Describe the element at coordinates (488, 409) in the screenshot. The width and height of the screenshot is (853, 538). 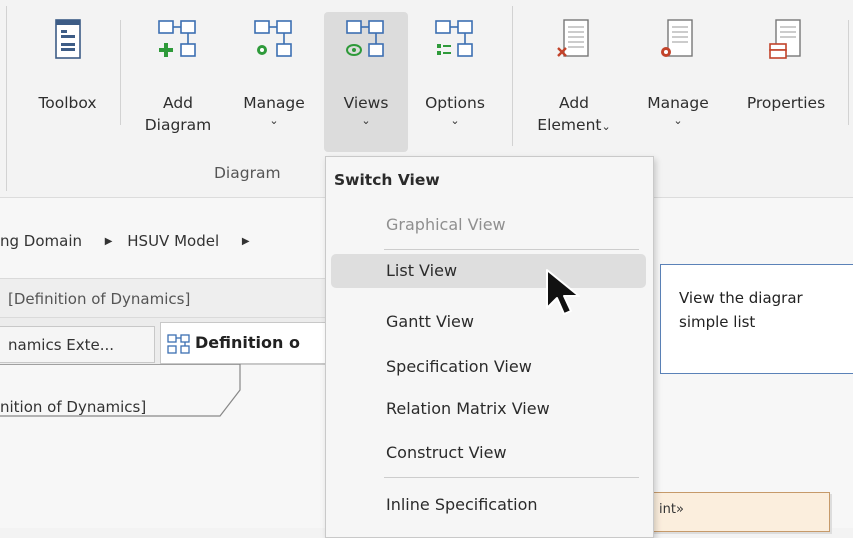
I see `menu-item-relation-matrix-view: Relation Matrix View` at that location.